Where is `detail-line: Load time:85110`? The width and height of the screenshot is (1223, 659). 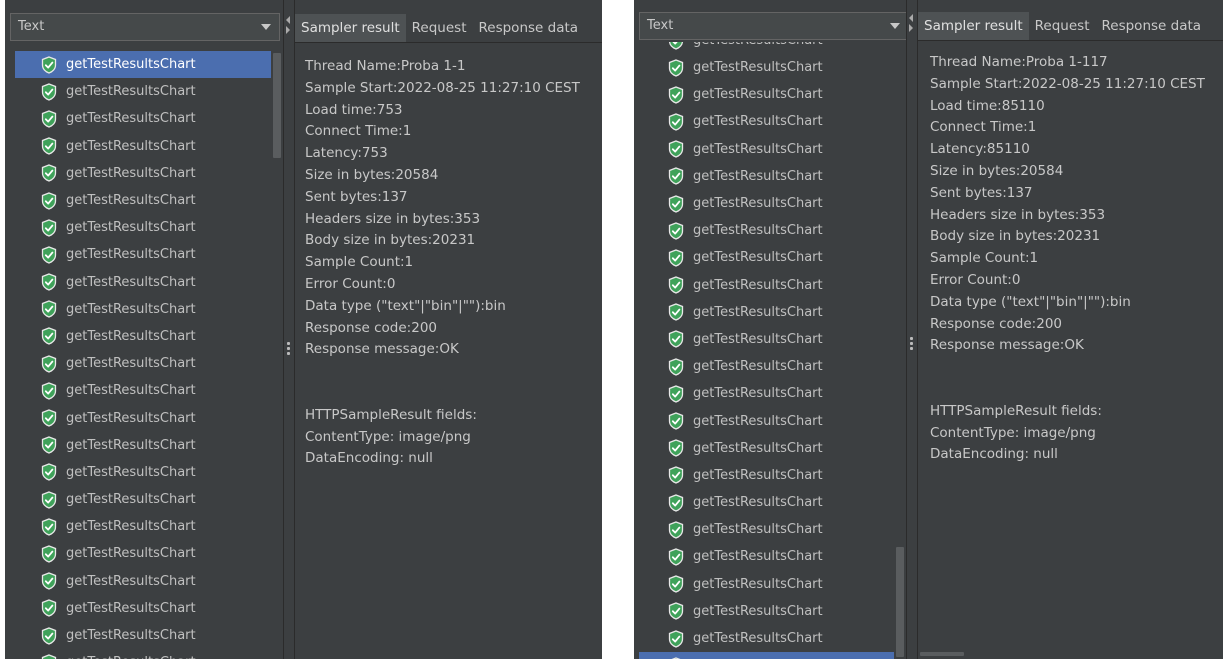
detail-line: Load time:85110 is located at coordinates (987, 105).